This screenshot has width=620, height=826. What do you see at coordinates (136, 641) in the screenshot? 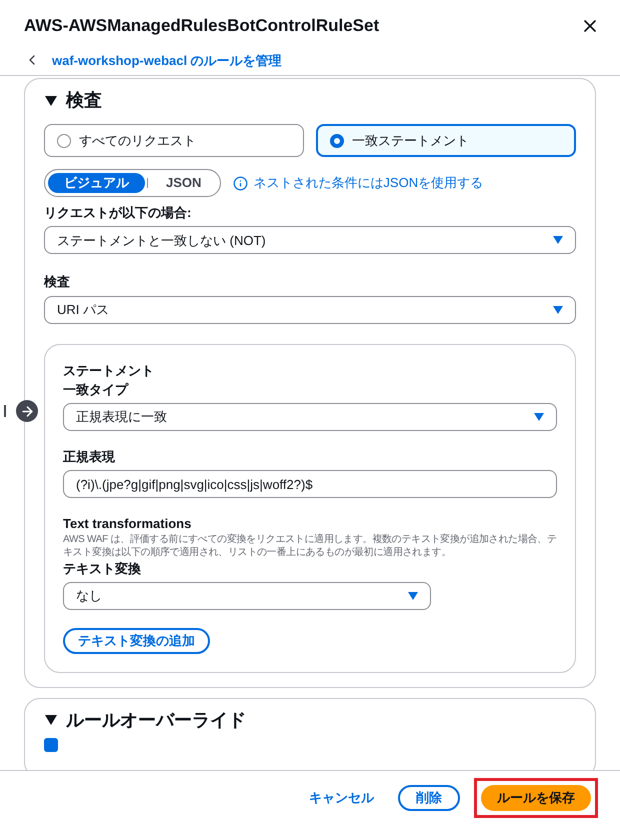
I see `add-transformation-button: テキスト変換の追加` at bounding box center [136, 641].